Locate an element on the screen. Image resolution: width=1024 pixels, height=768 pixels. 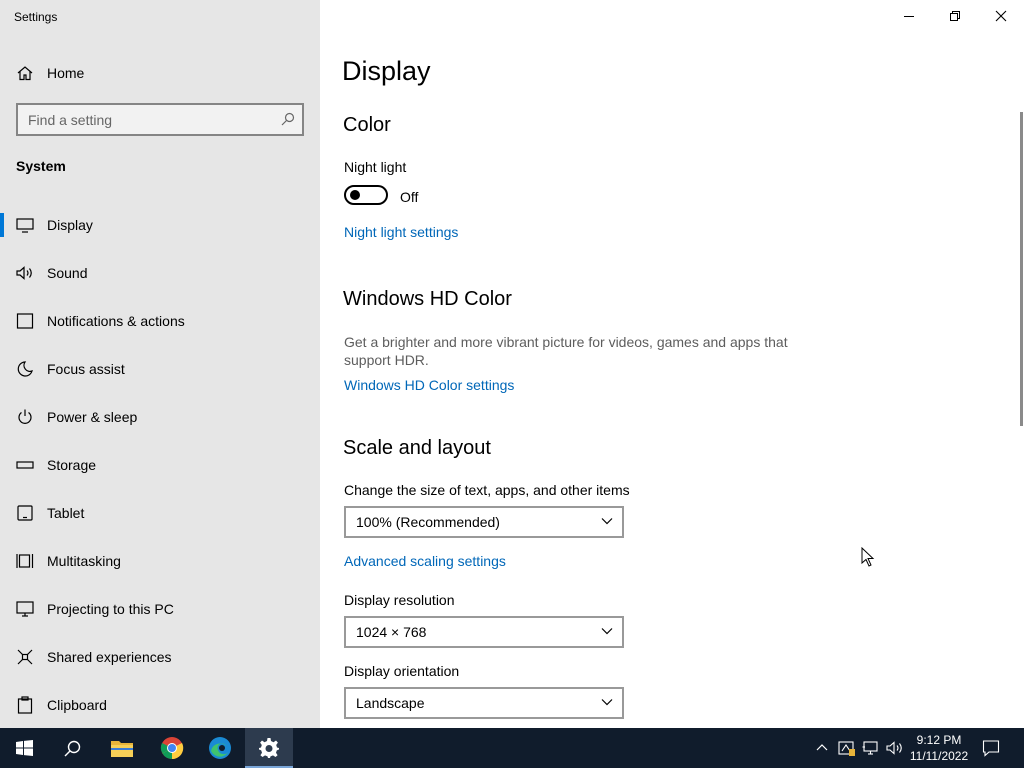
window-title: Settings is located at coordinates (36, 17).